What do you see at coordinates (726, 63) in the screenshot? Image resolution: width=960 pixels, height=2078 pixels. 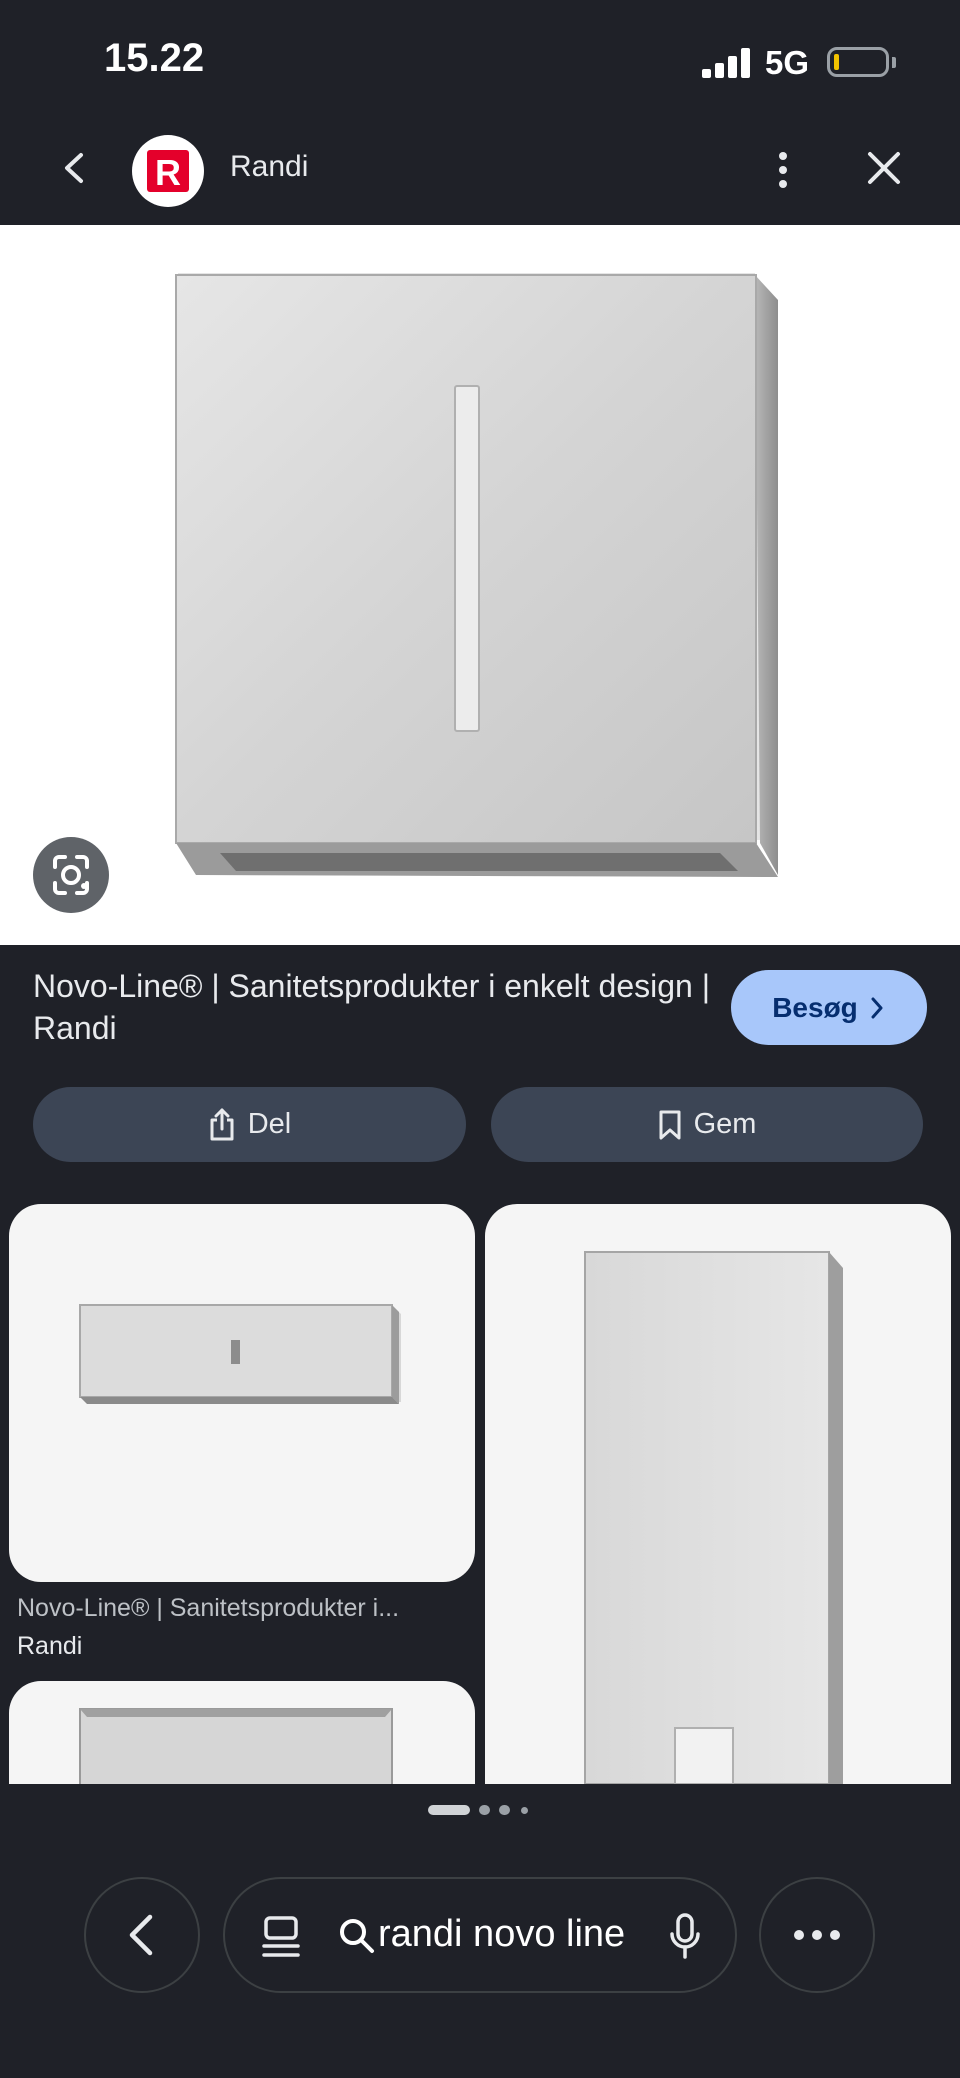 I see `signal-icon` at bounding box center [726, 63].